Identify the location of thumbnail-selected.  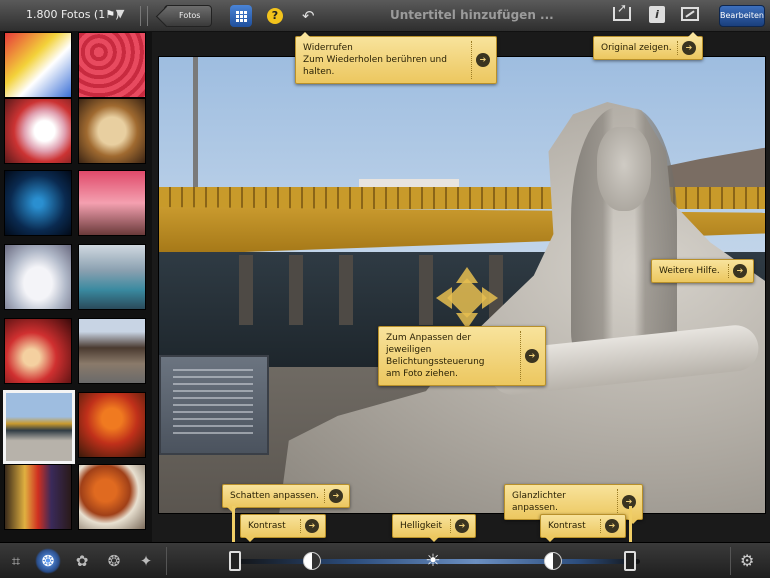
(39, 427).